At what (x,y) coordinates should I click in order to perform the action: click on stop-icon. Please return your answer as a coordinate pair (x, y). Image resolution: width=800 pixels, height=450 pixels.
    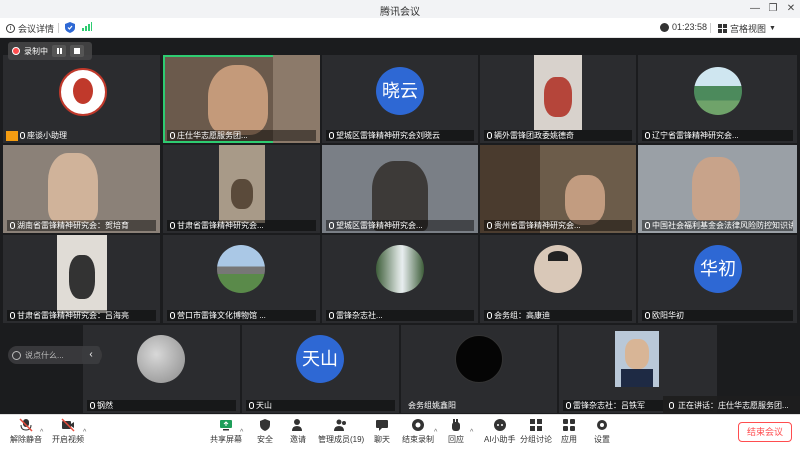
    Looking at the image, I should click on (77, 51).